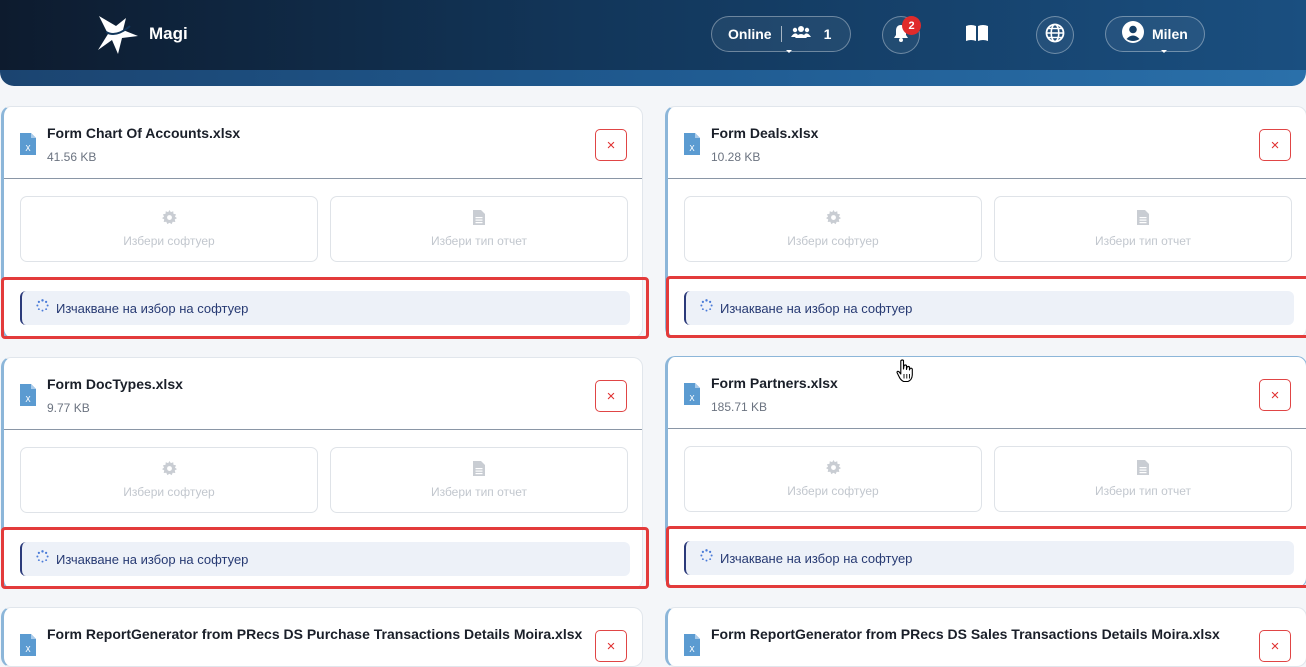  I want to click on magi-logo-icon, so click(118, 35).